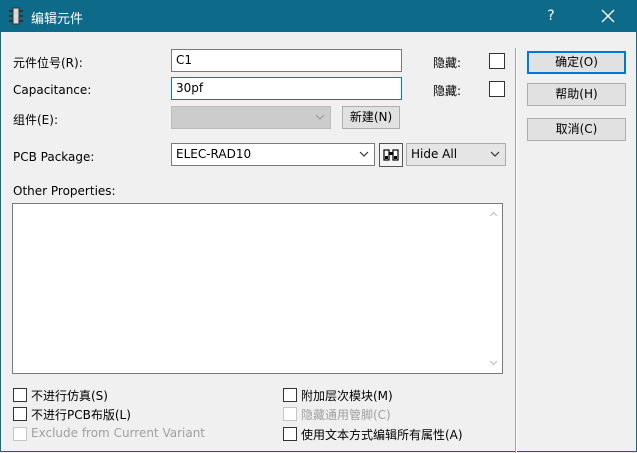  I want to click on other-properties-label: Other Properties:, so click(64, 191).